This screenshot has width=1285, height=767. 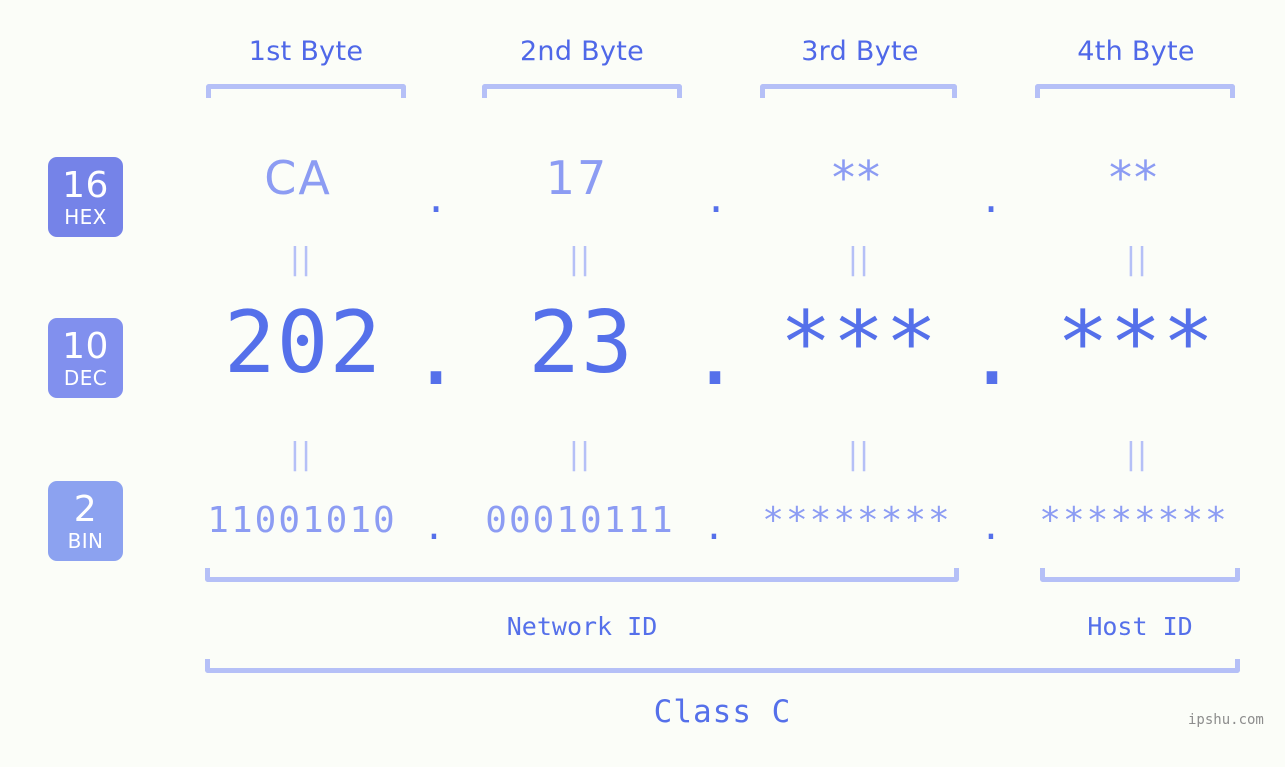 I want to click on hex-byte-4: **, so click(x=1134, y=178).